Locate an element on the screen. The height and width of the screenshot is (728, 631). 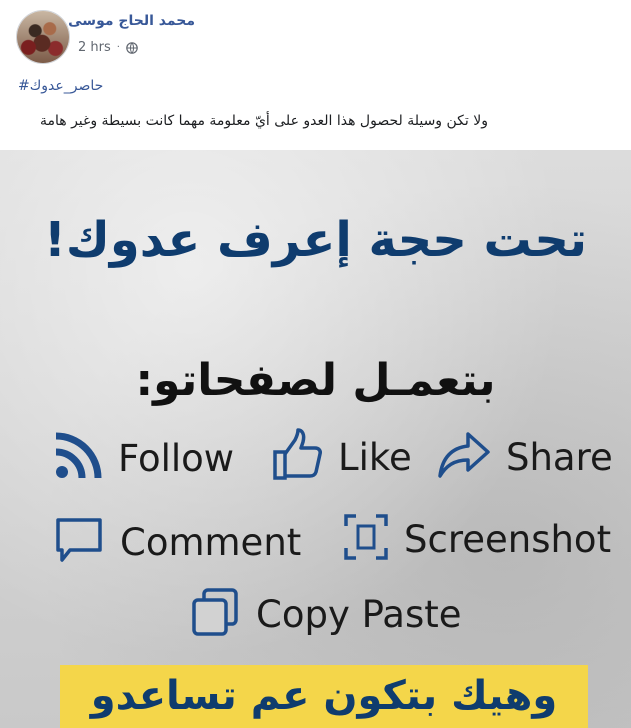
action-label: Share is located at coordinates (559, 457).